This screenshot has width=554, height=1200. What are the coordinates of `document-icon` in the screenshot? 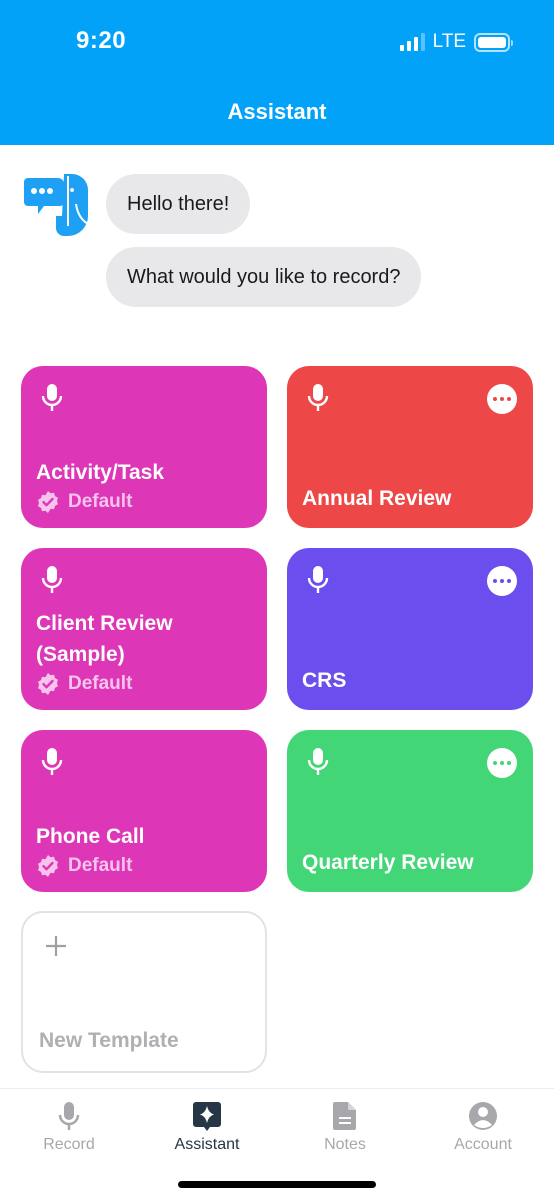 It's located at (344, 1116).